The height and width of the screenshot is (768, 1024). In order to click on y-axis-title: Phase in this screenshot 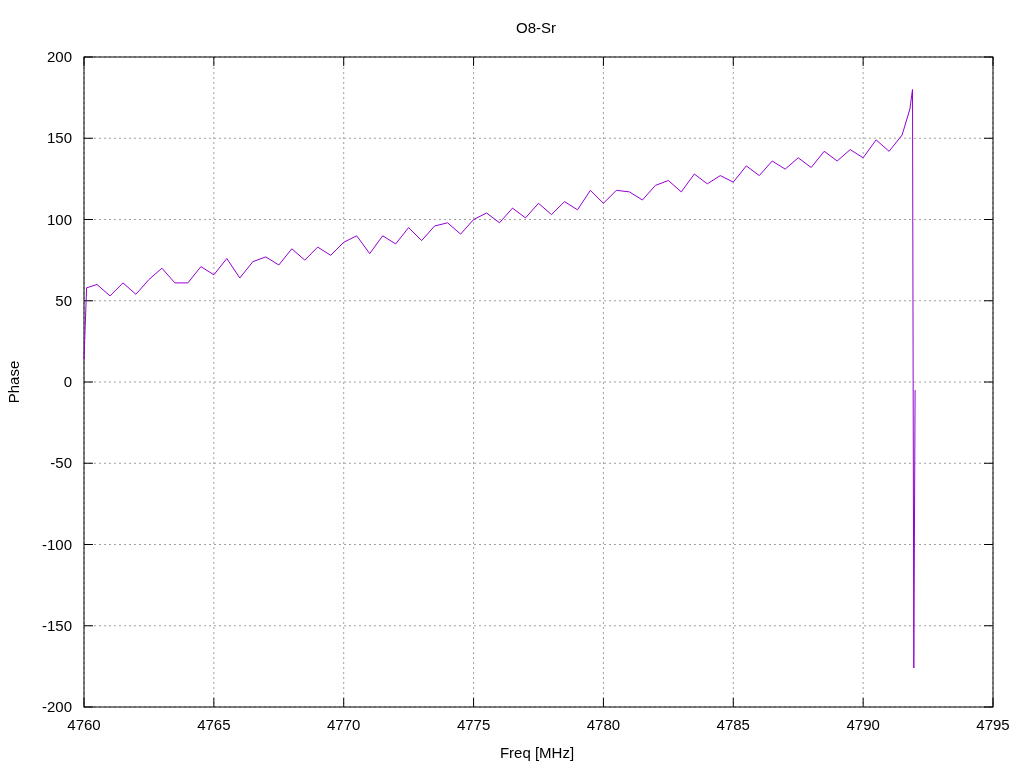, I will do `click(13, 382)`.